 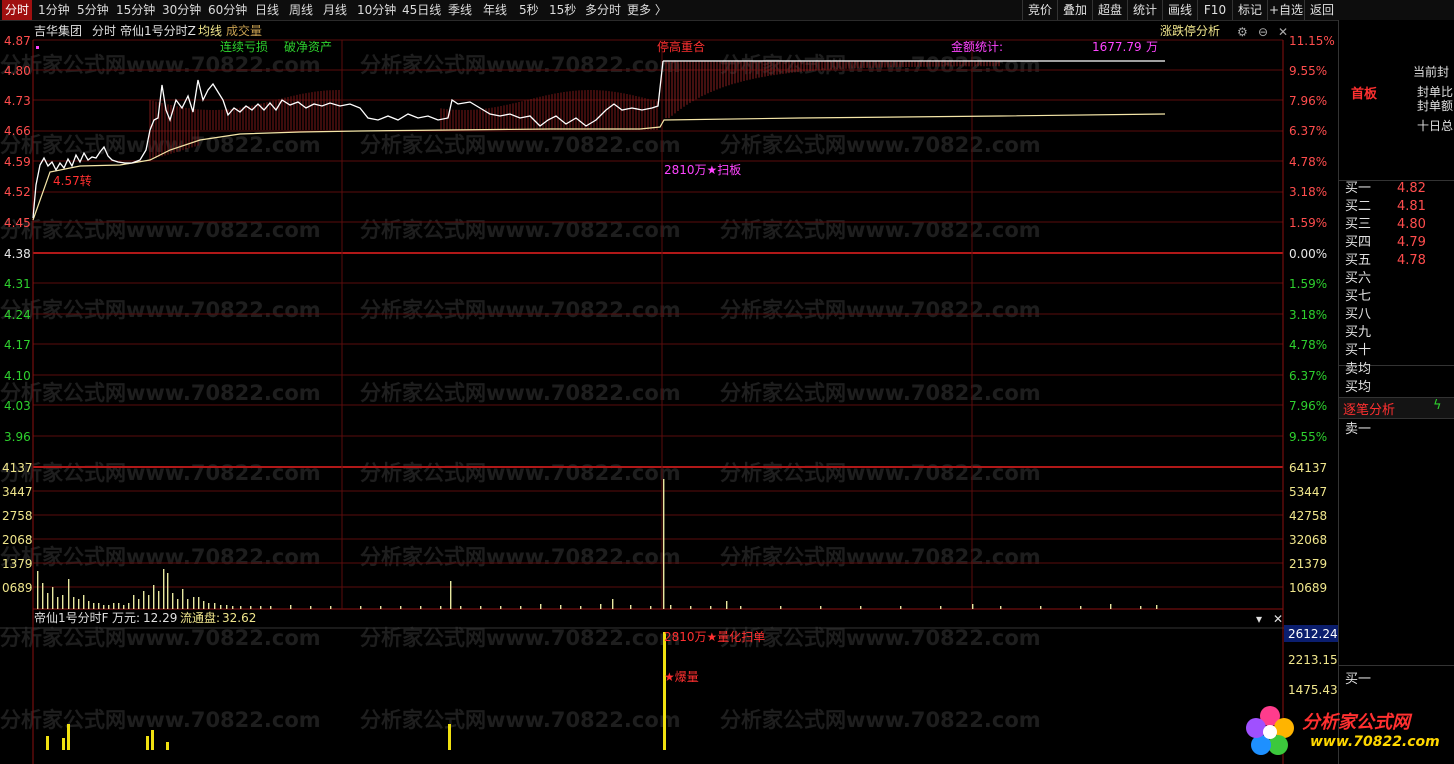 I want to click on amount-stat-unit: 万, so click(x=1152, y=47).